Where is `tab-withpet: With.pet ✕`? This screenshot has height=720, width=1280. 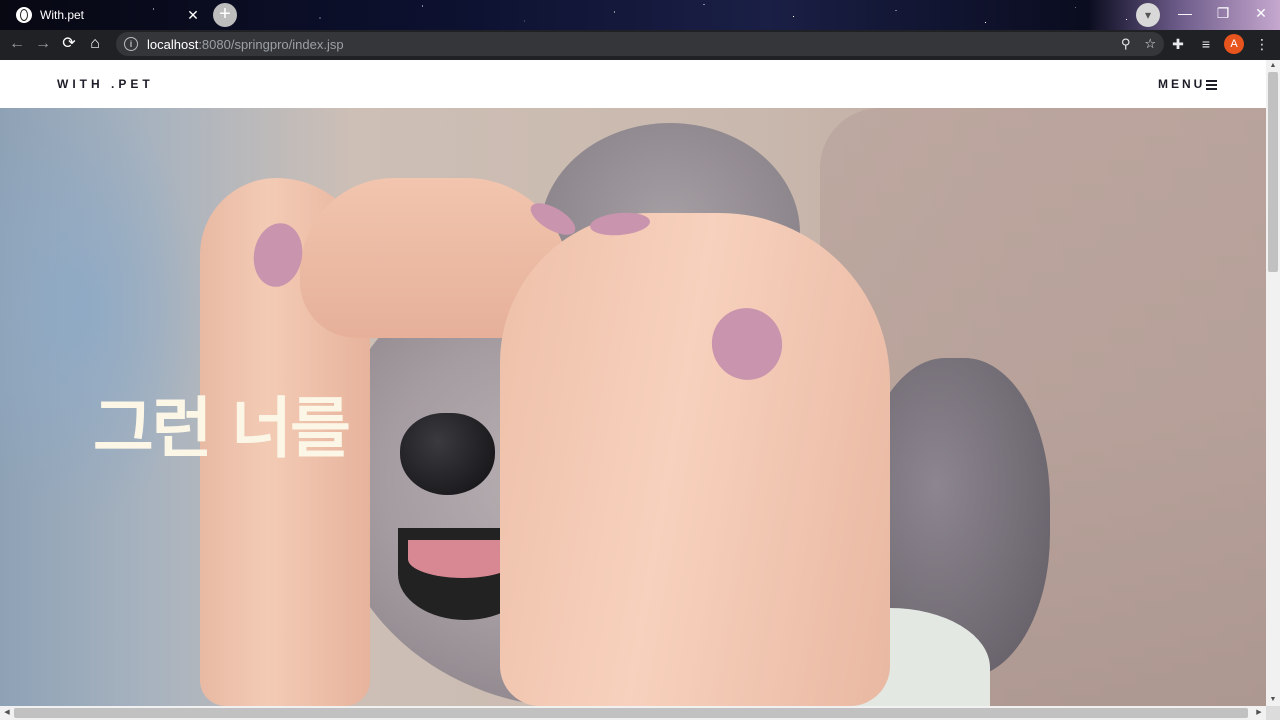
tab-withpet: With.pet ✕ is located at coordinates (108, 15).